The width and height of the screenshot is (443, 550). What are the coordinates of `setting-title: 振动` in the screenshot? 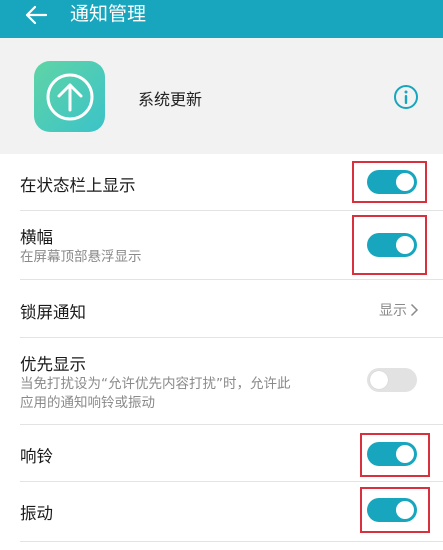 It's located at (36, 513).